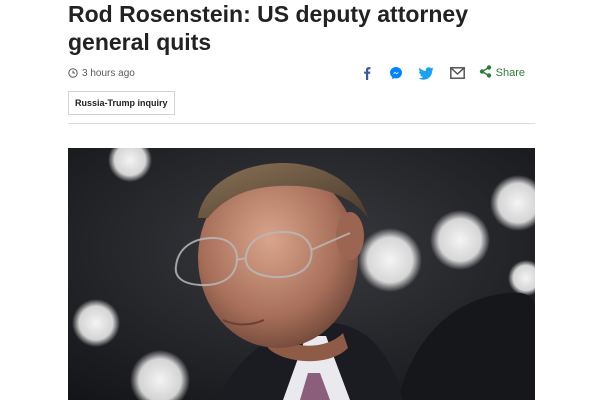 The height and width of the screenshot is (400, 600). Describe the element at coordinates (485, 73) in the screenshot. I see `share-icon` at that location.